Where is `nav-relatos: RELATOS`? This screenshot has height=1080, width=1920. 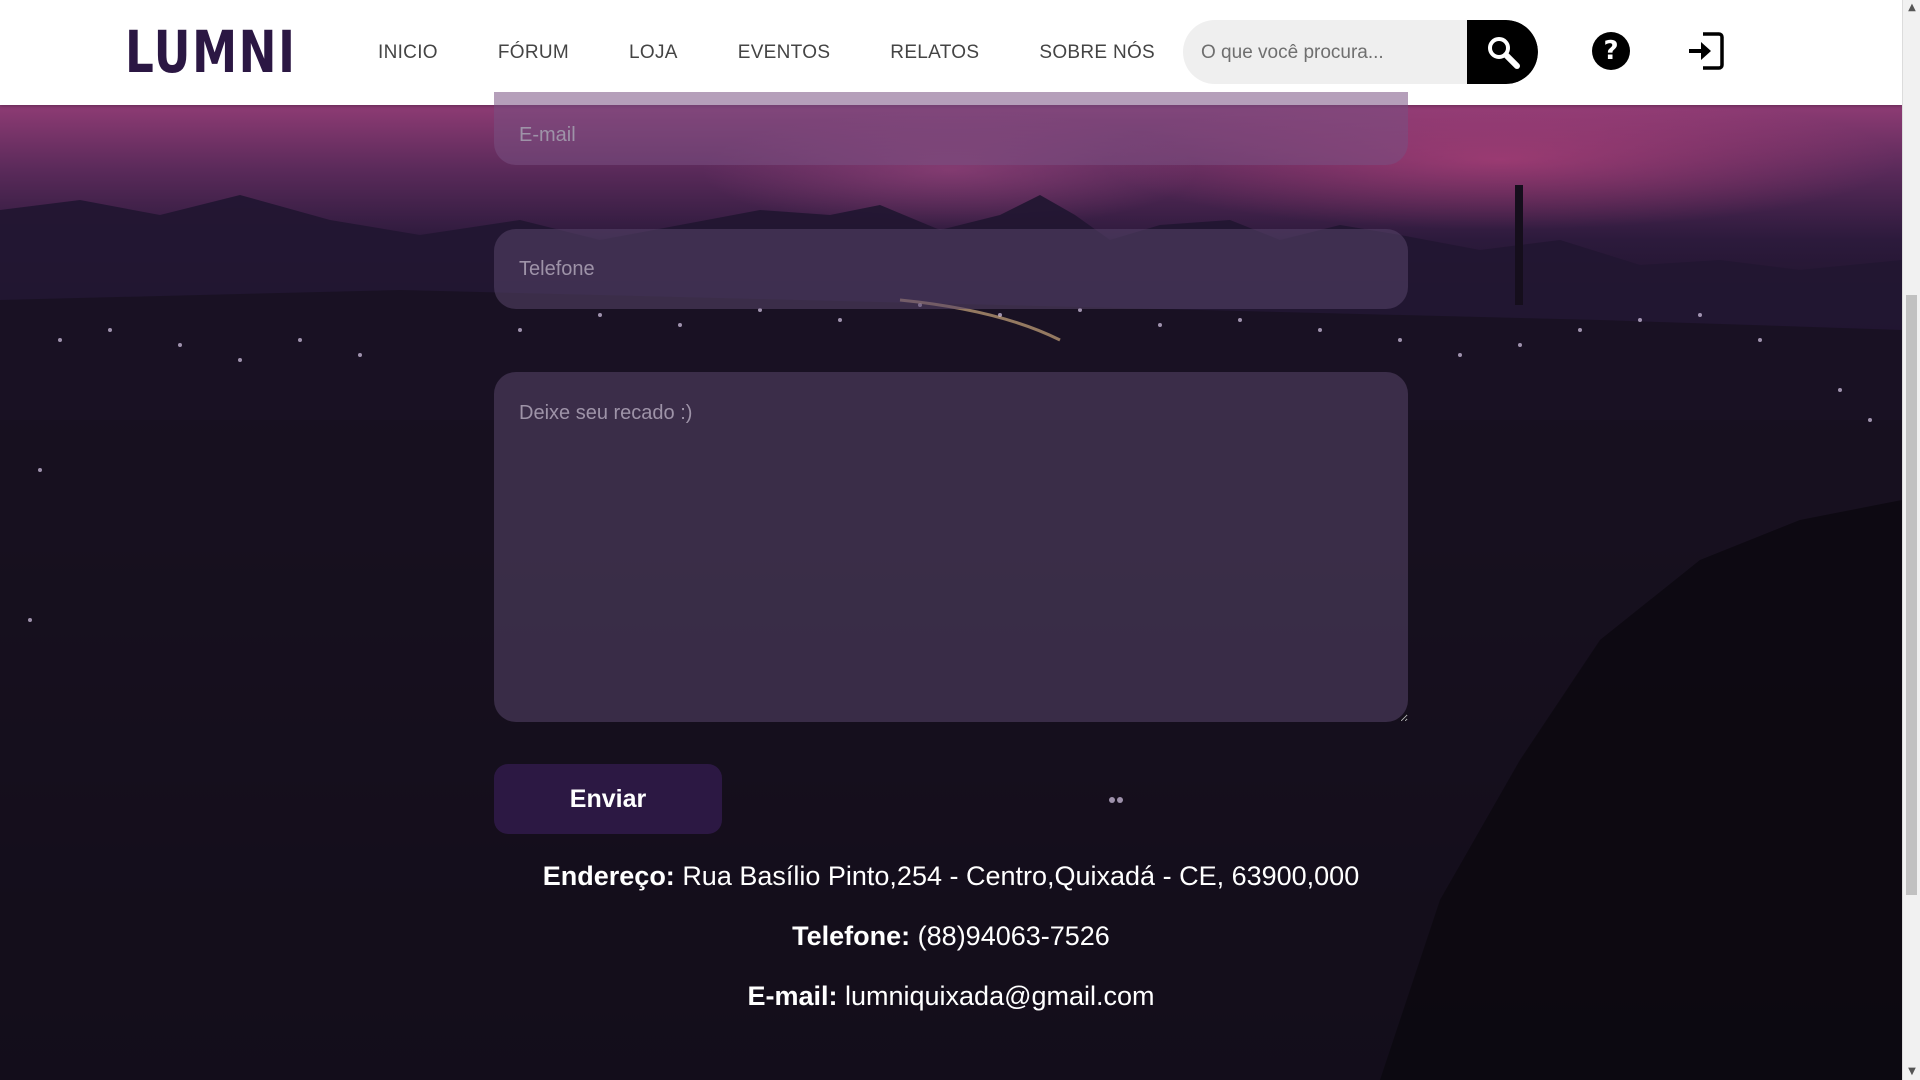 nav-relatos: RELATOS is located at coordinates (934, 53).